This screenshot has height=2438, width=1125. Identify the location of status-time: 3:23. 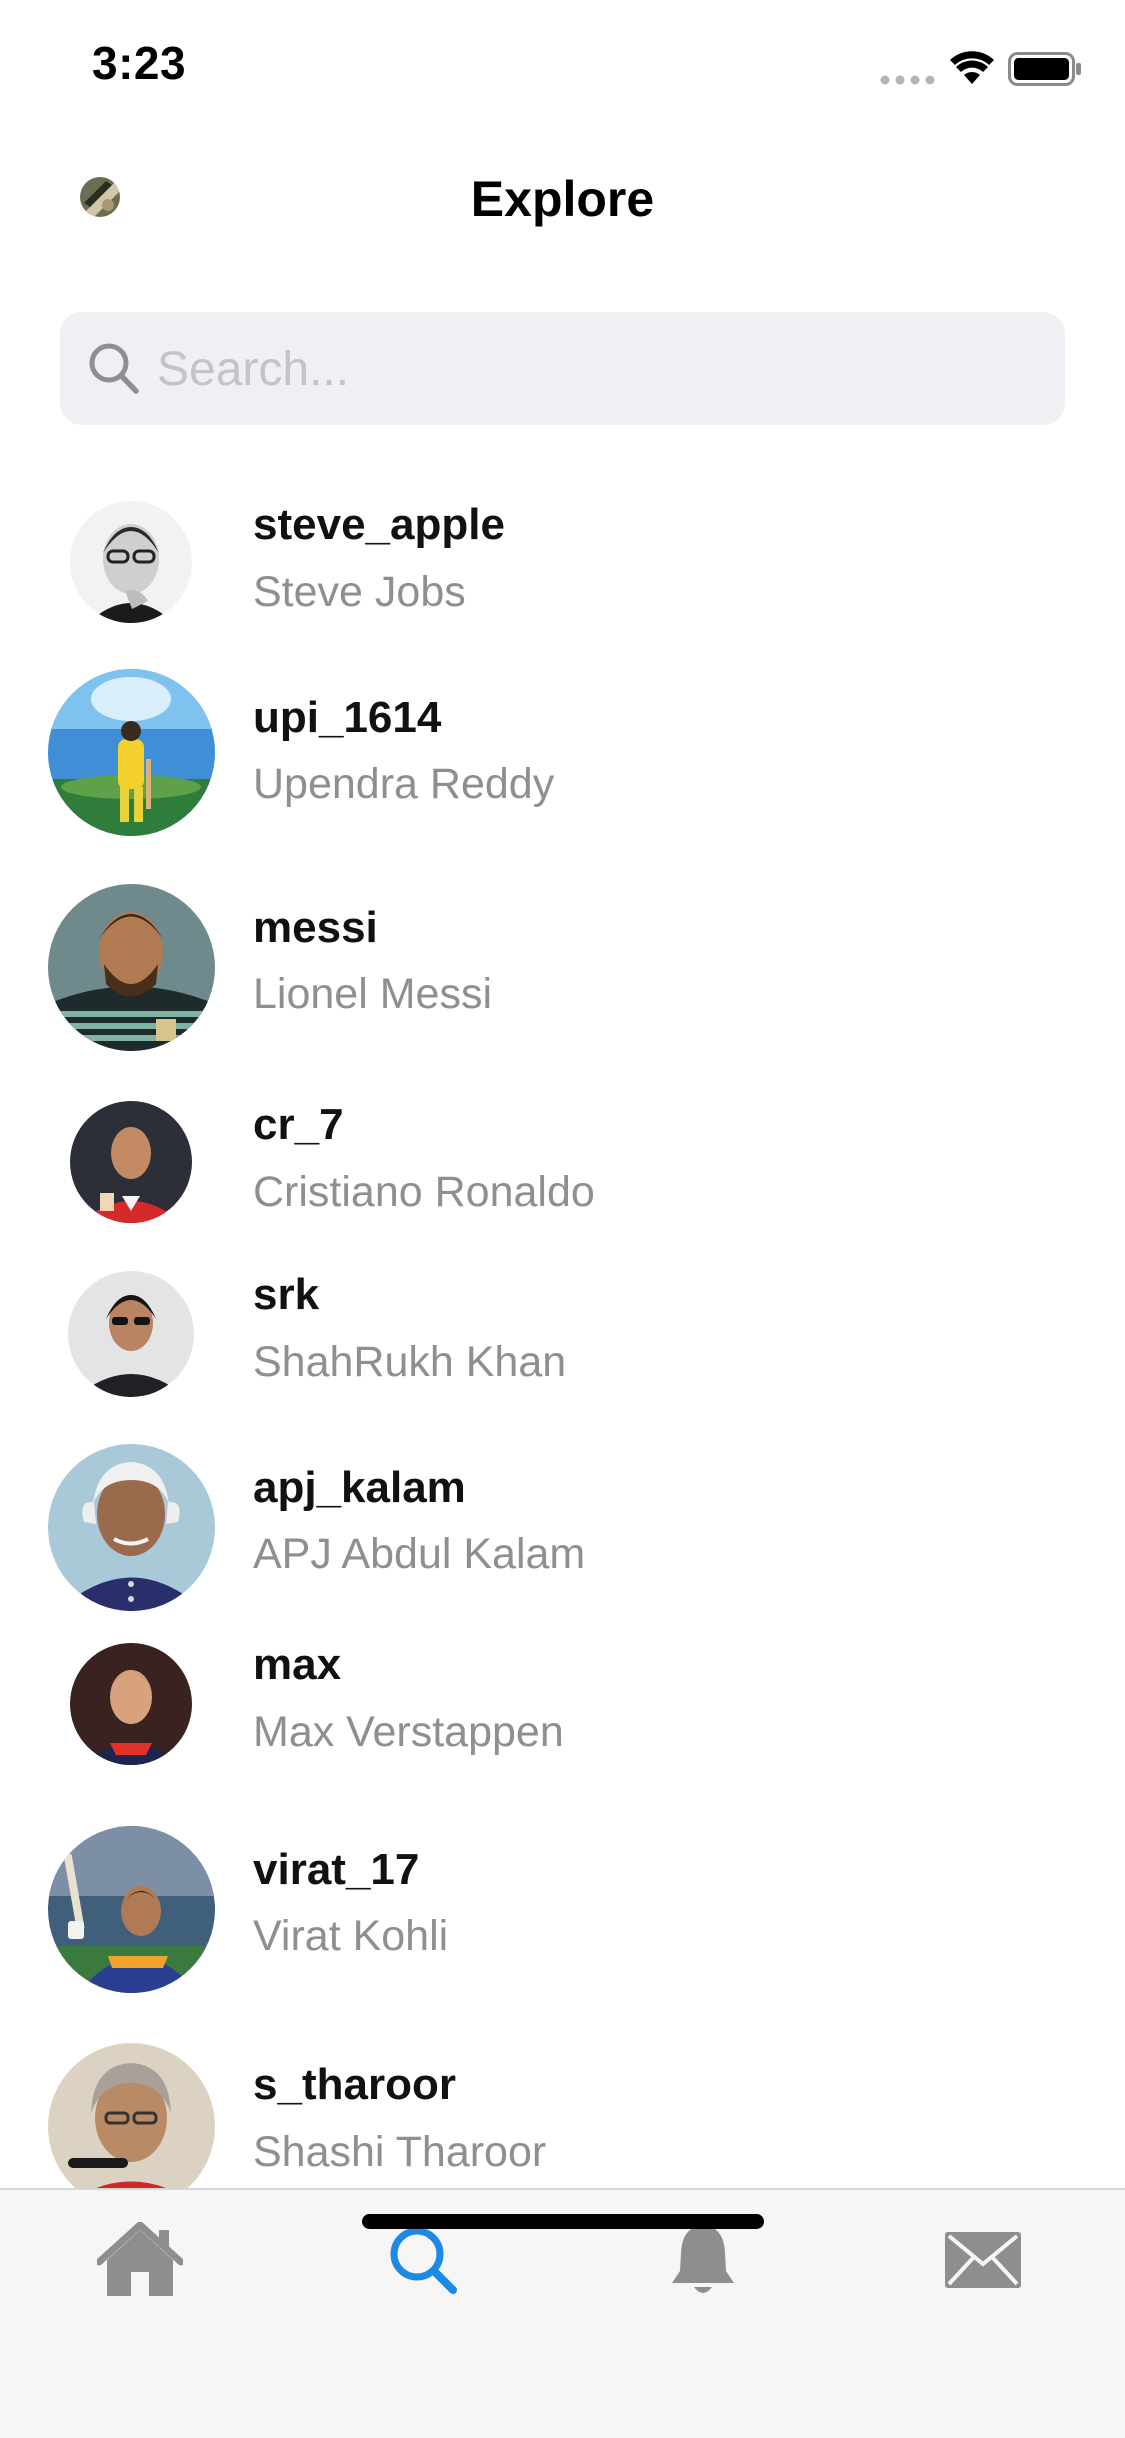
(139, 63).